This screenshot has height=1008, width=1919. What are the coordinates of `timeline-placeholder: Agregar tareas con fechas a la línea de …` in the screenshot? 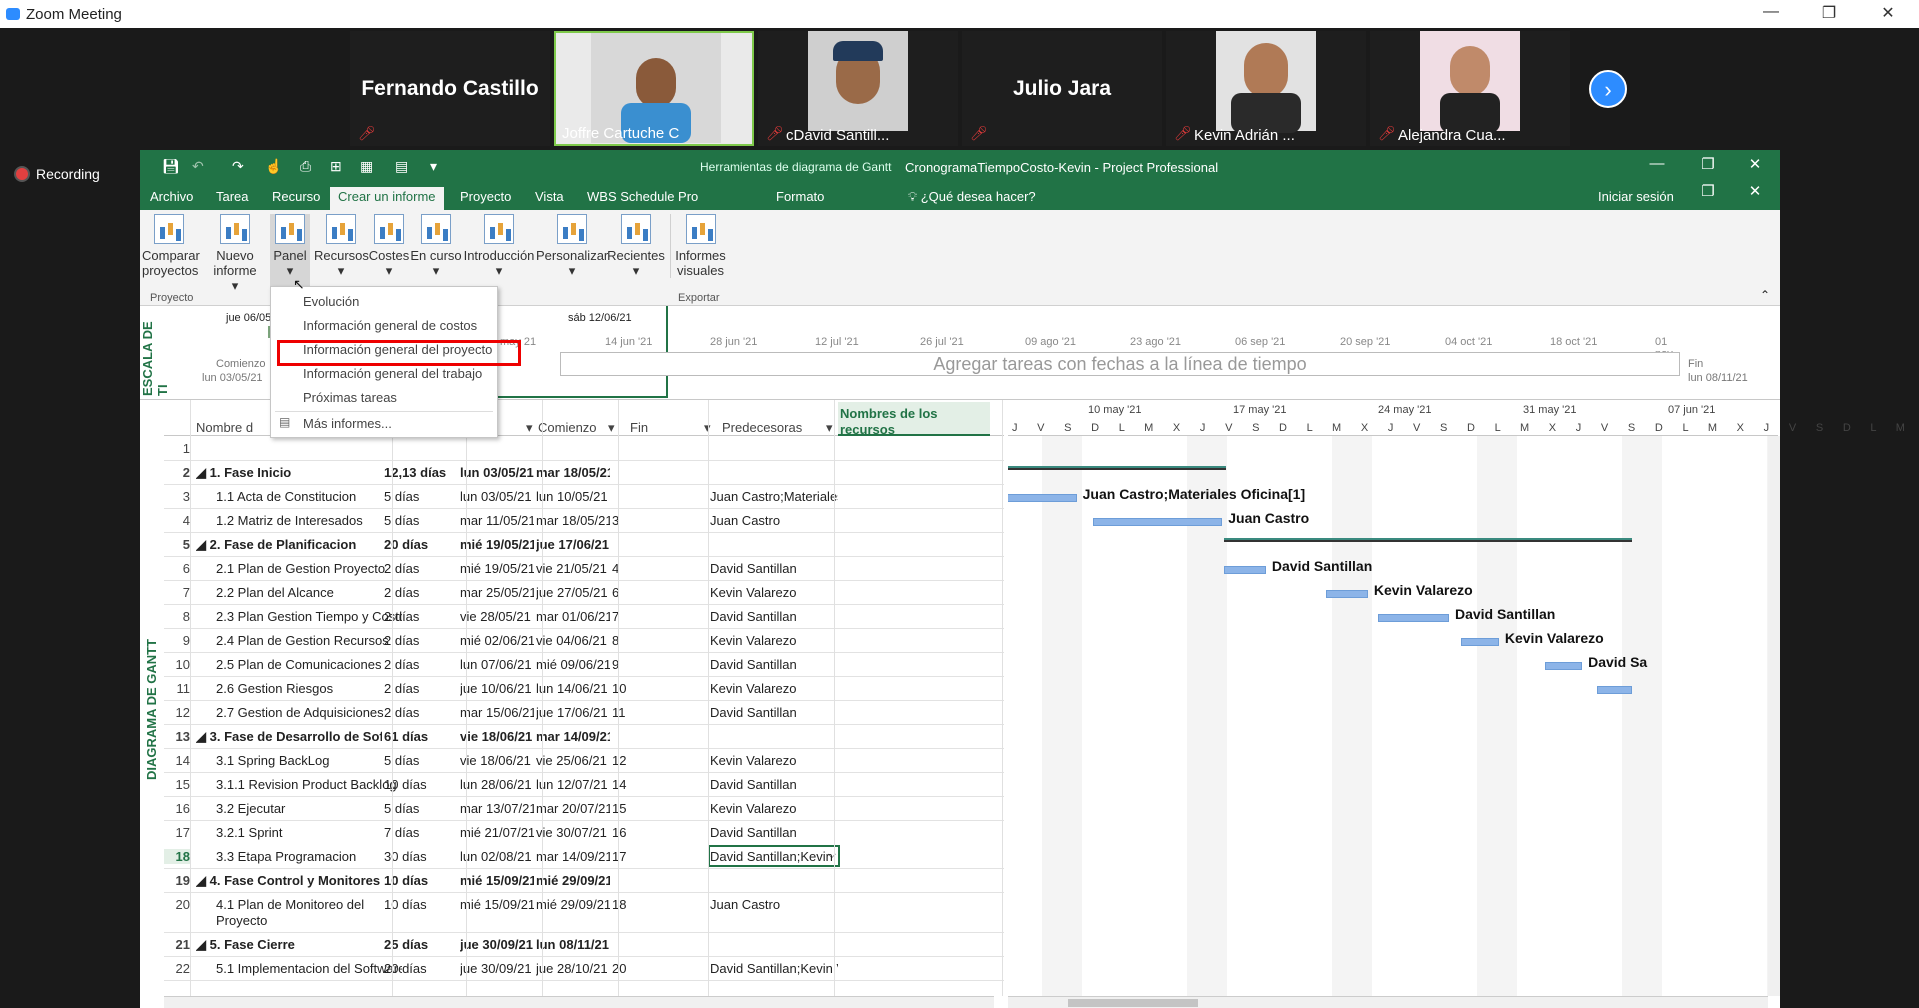 It's located at (1120, 364).